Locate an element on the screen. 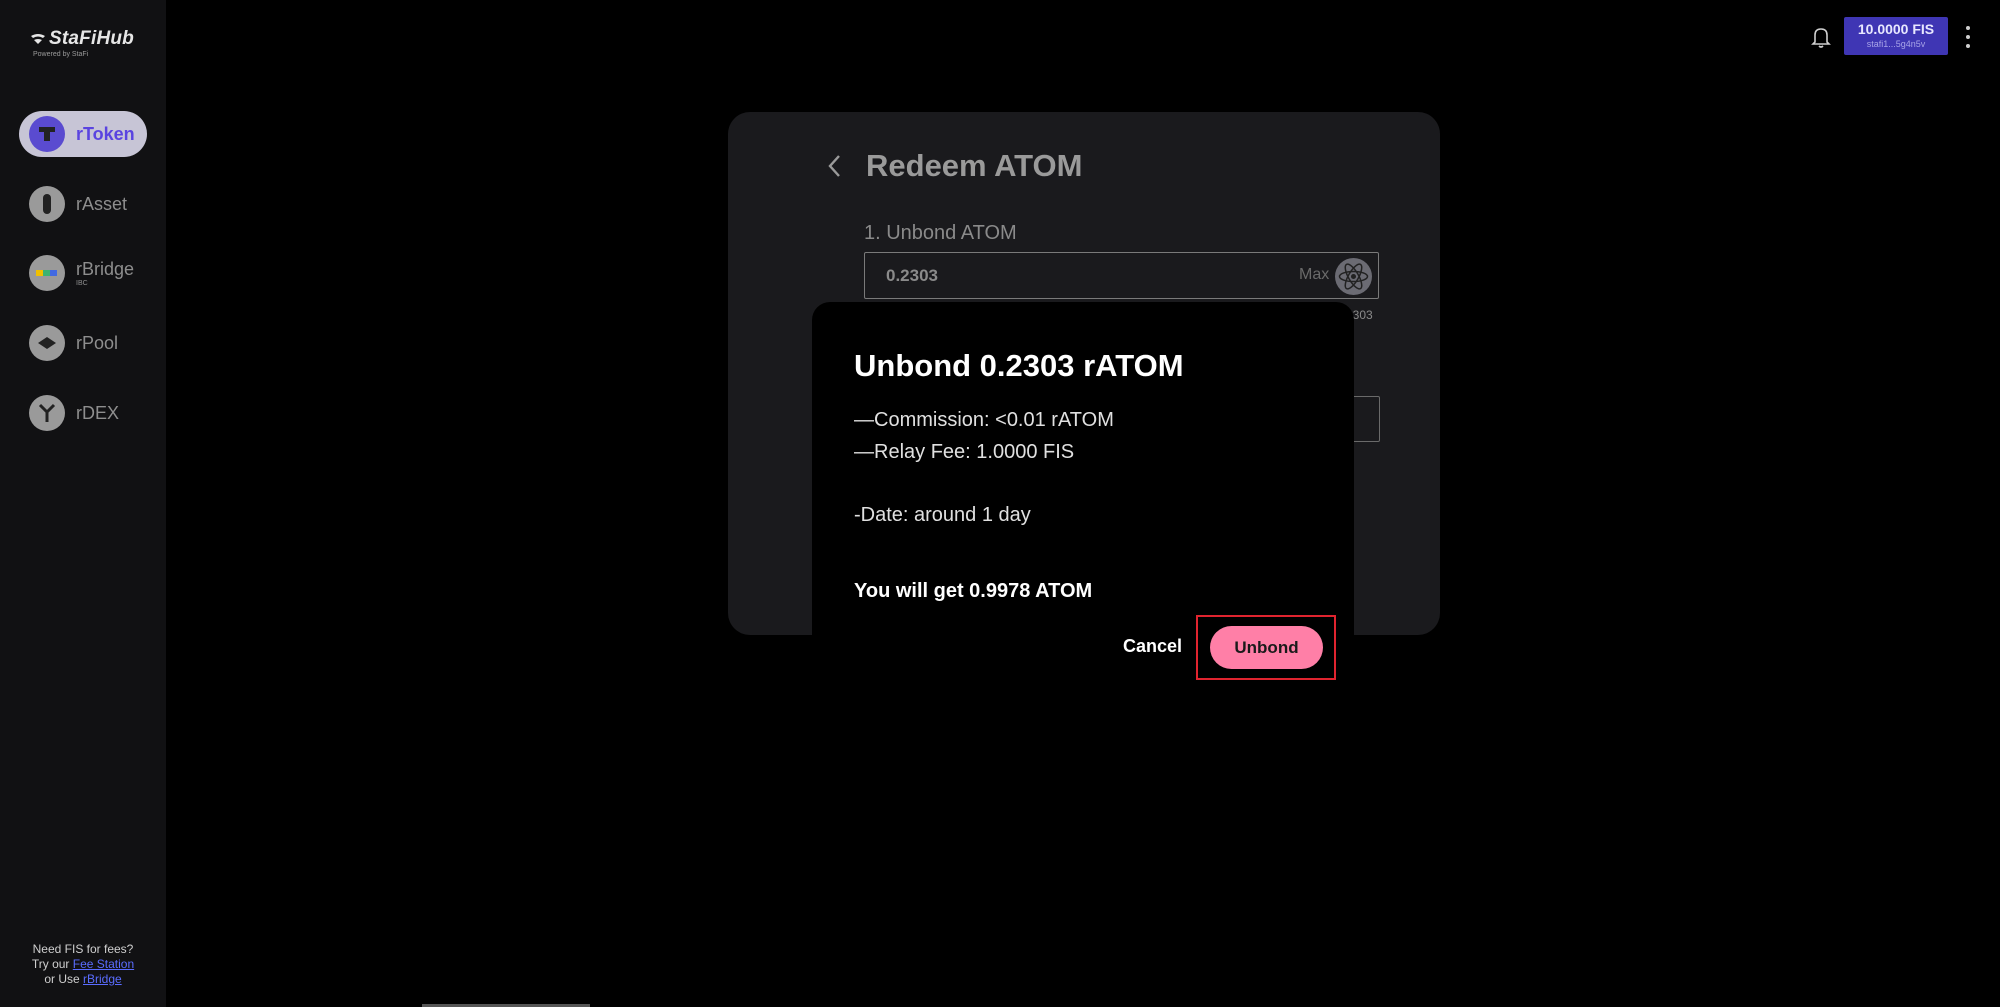 This screenshot has height=1007, width=2000. rtoken-icon is located at coordinates (47, 134).